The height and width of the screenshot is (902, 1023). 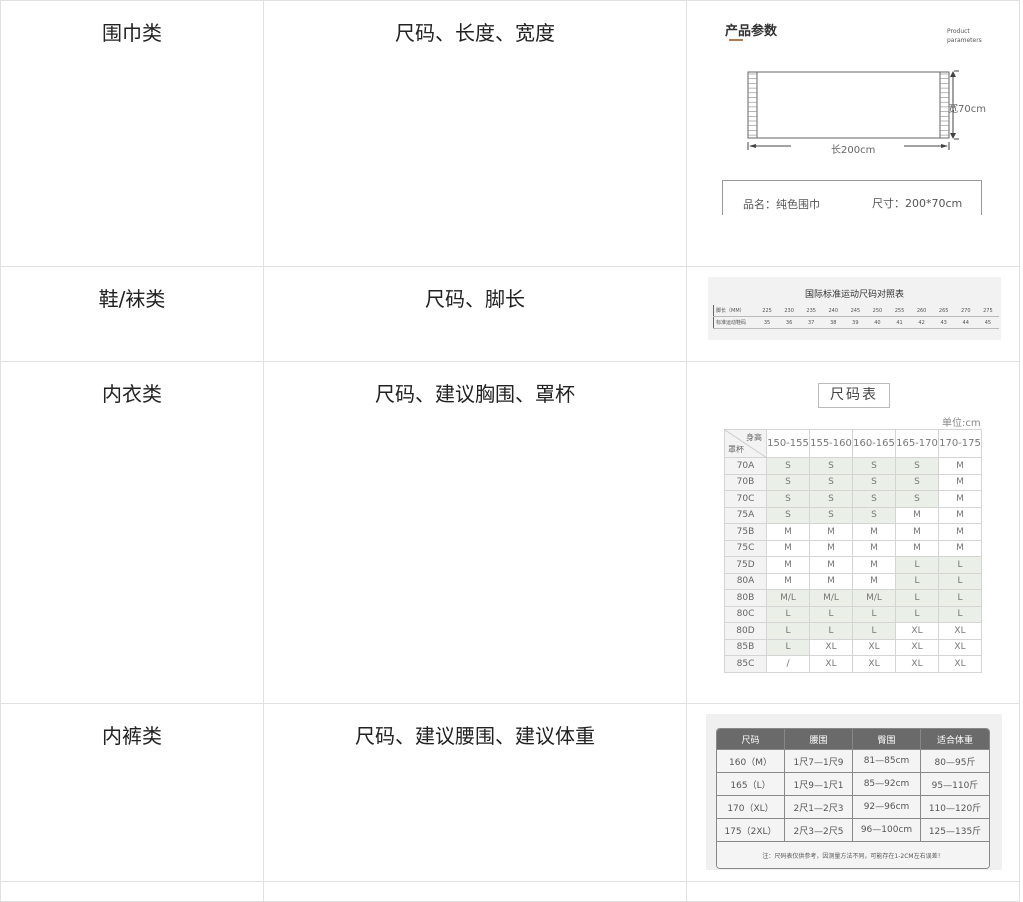 What do you see at coordinates (475, 314) in the screenshot?
I see `fields-cell: 尺码、脚长` at bounding box center [475, 314].